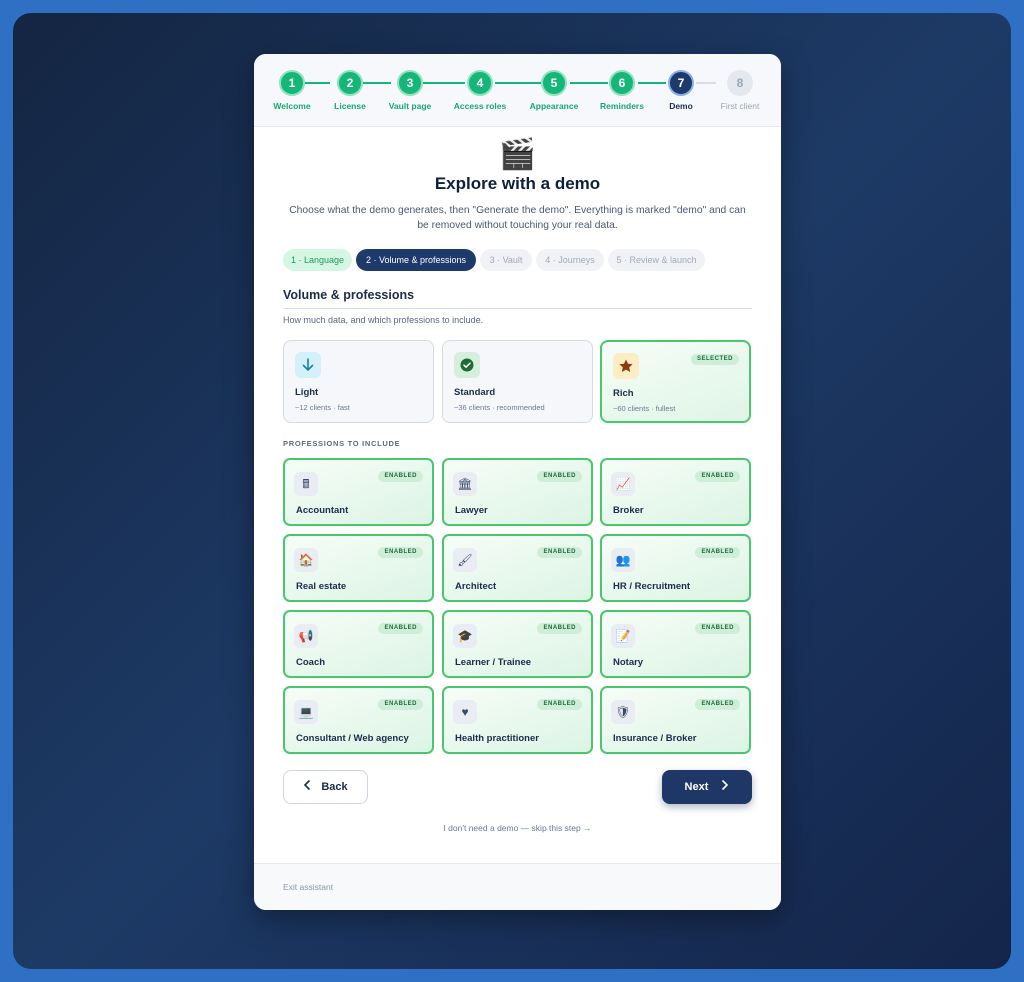 Image resolution: width=1024 pixels, height=982 pixels. What do you see at coordinates (570, 260) in the screenshot?
I see `substep-journeys: 4 · Journeys` at bounding box center [570, 260].